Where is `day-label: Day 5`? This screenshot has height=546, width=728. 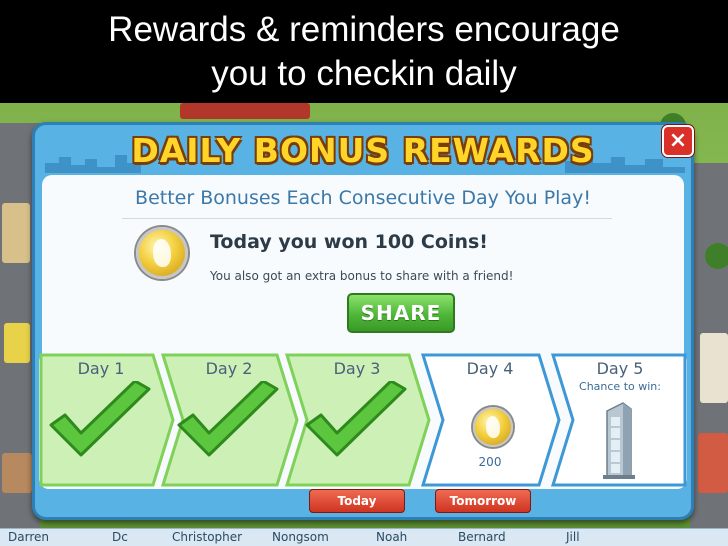
day-label: Day 5 is located at coordinates (620, 368).